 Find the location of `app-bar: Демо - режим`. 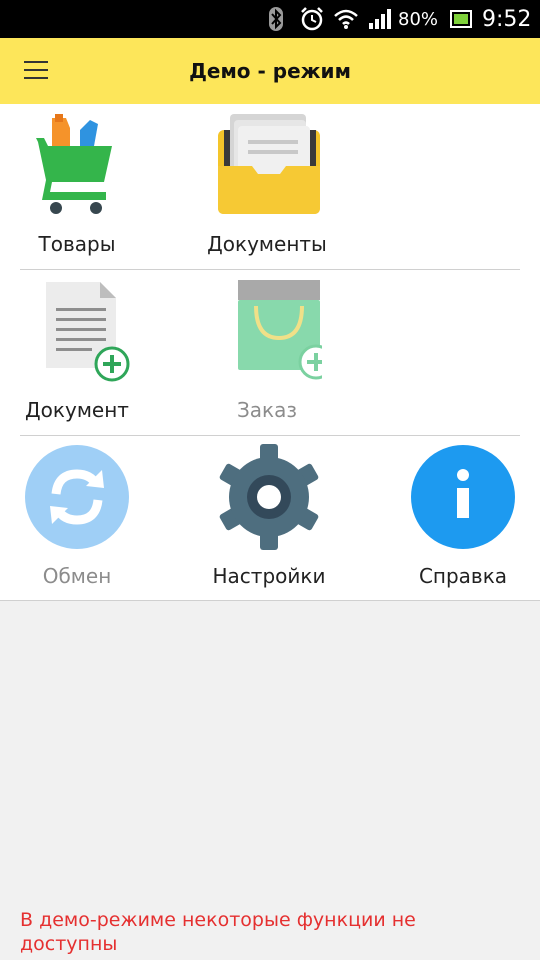

app-bar: Демо - режим is located at coordinates (270, 71).